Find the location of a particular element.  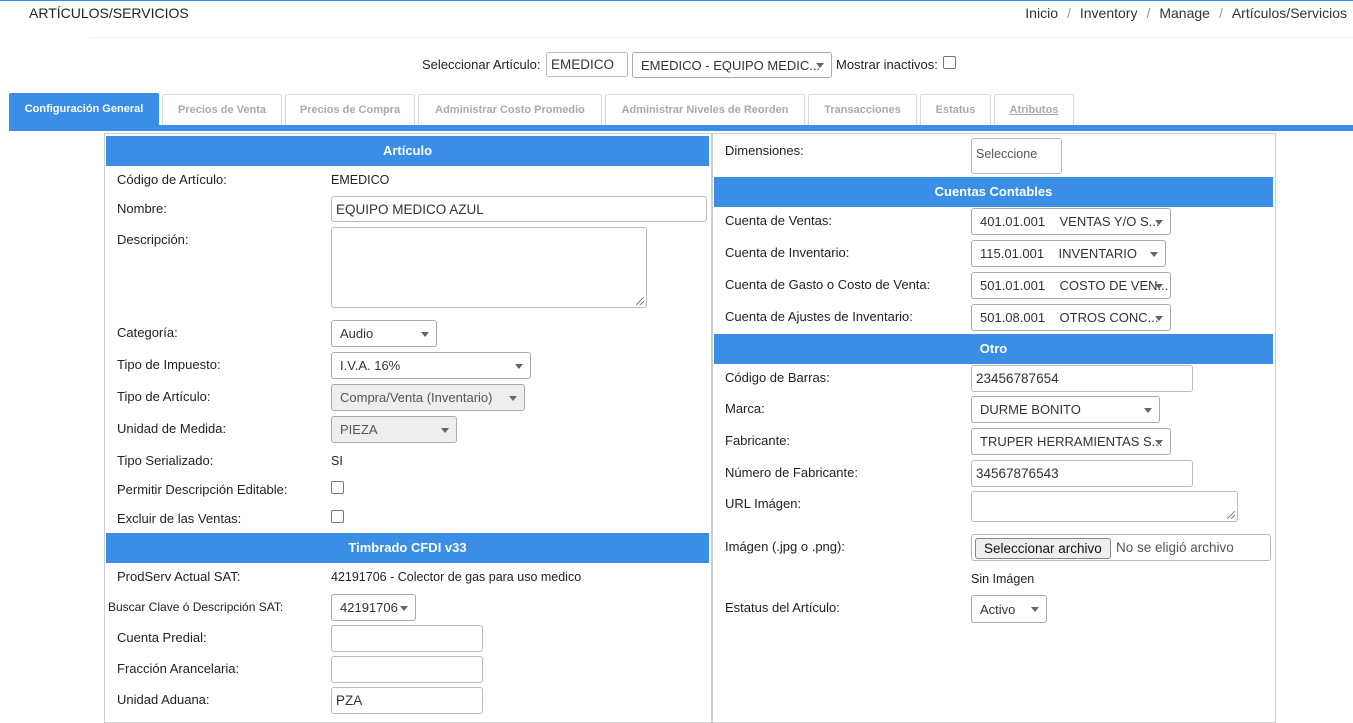

page-title: ARTÍCULOS/SERVICIOS is located at coordinates (109, 13).